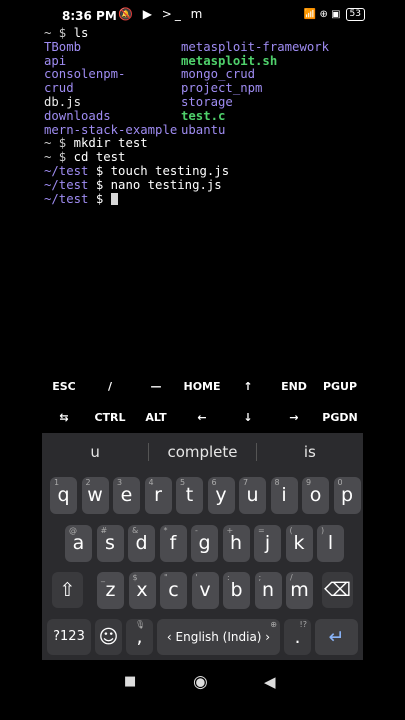 Image resolution: width=405 pixels, height=720 pixels. I want to click on notification-icons: 🔕 ▶ >_ m, so click(162, 14).